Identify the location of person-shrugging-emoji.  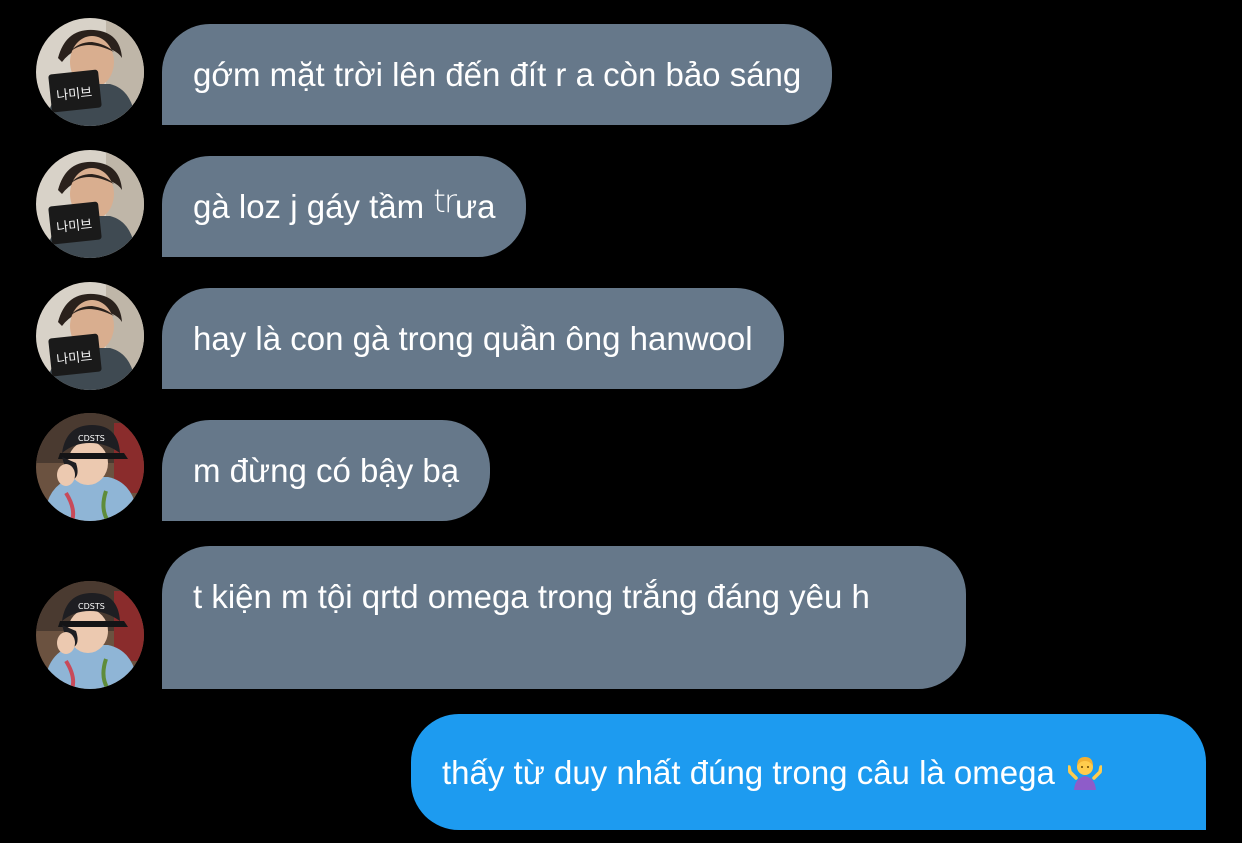
(1085, 773).